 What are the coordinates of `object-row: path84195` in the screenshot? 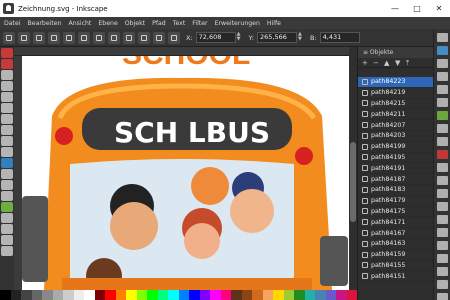 It's located at (396, 158).